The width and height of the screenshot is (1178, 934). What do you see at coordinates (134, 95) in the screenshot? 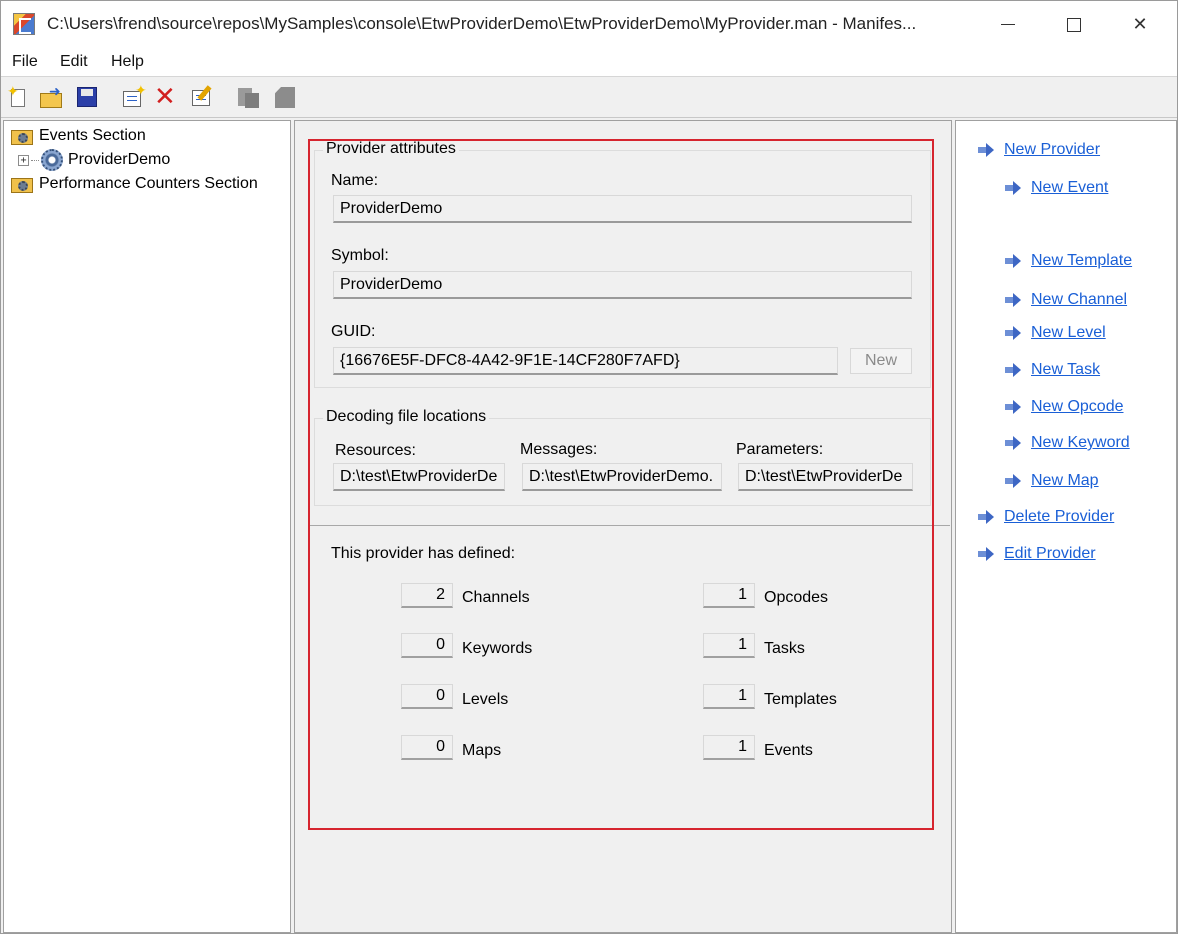
I see `new-item-icon: ✦` at bounding box center [134, 95].